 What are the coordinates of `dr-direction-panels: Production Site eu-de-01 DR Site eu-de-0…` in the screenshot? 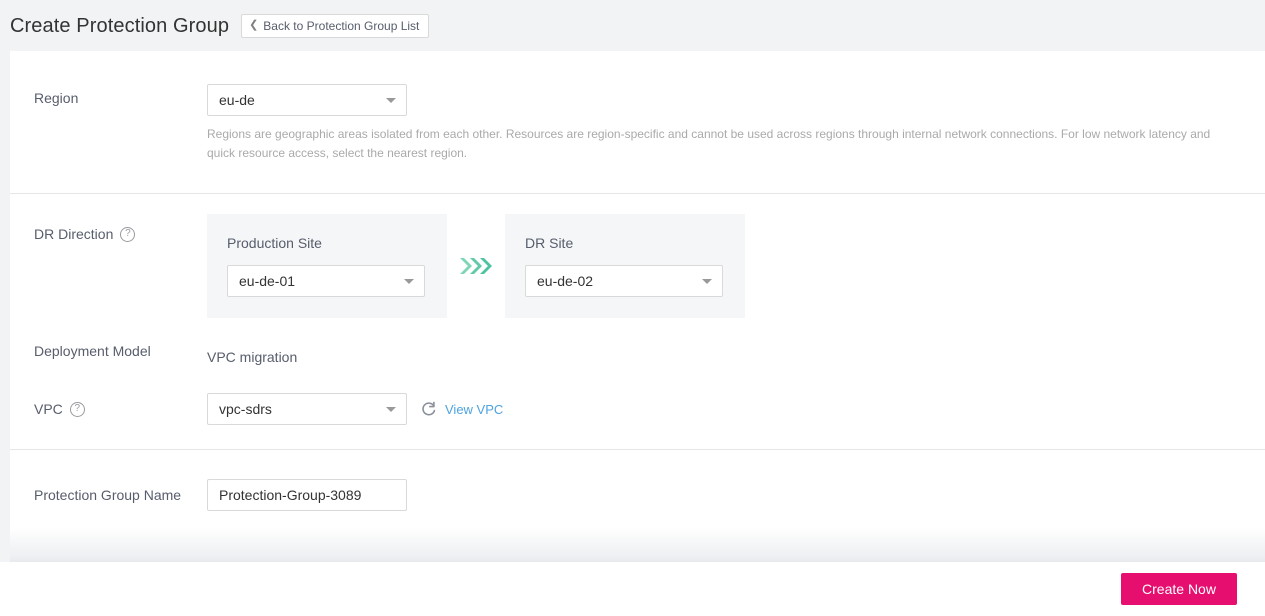 It's located at (476, 266).